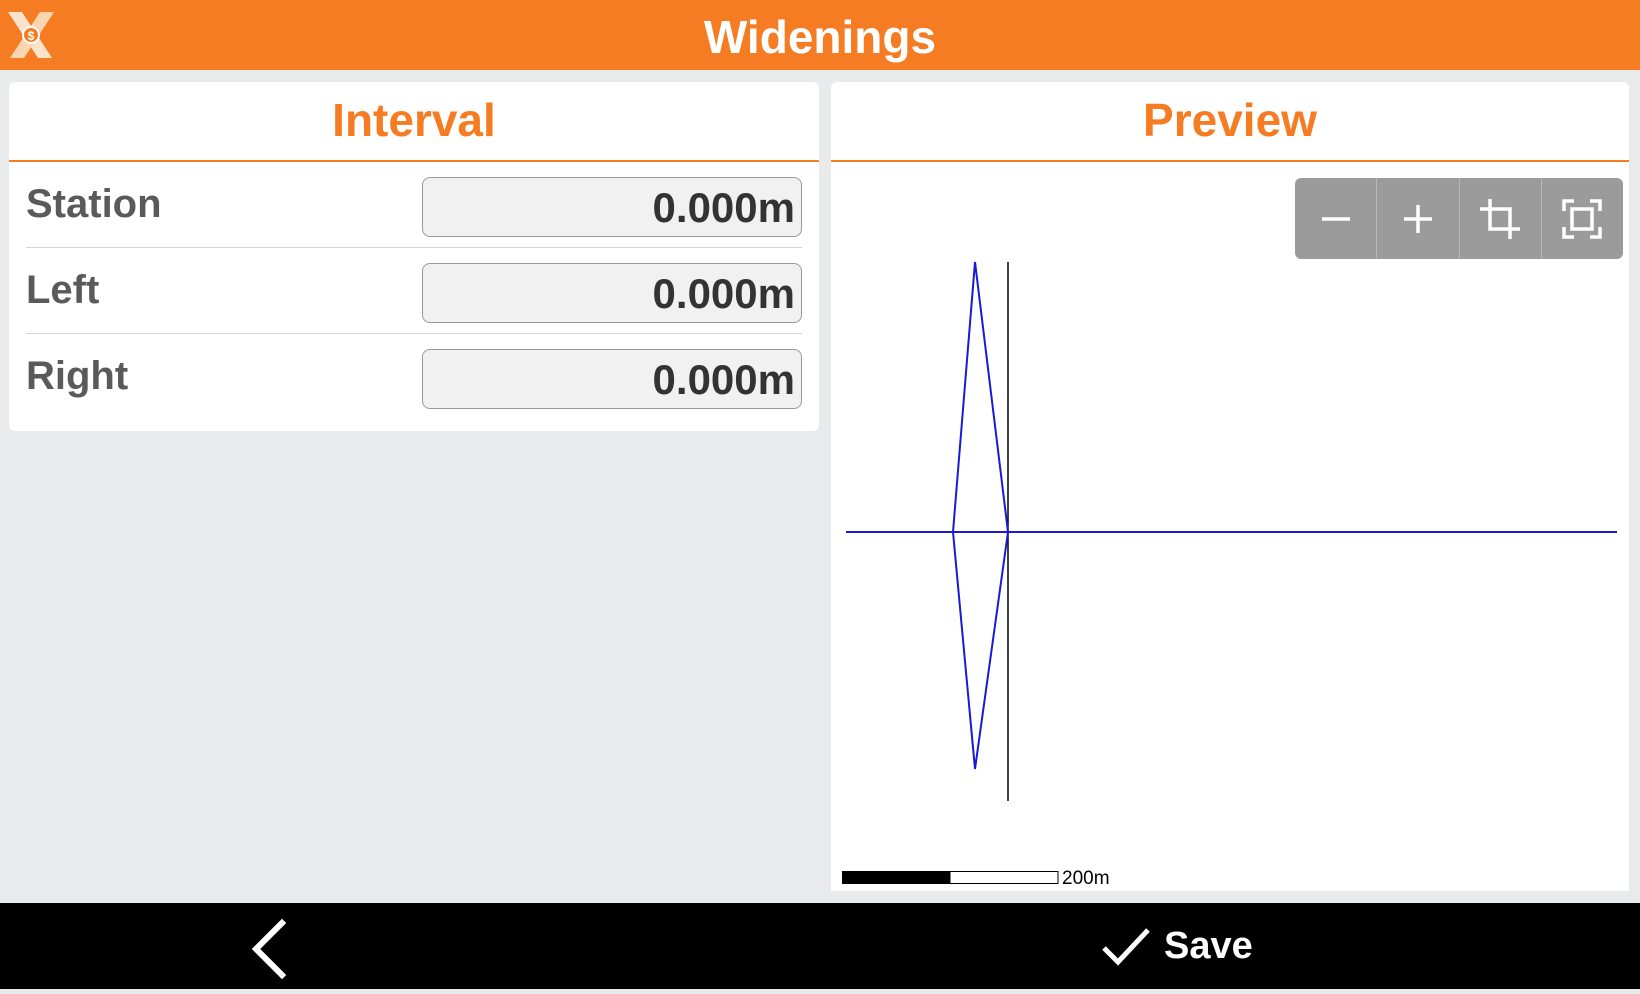  What do you see at coordinates (77, 376) in the screenshot?
I see `right-label: Right` at bounding box center [77, 376].